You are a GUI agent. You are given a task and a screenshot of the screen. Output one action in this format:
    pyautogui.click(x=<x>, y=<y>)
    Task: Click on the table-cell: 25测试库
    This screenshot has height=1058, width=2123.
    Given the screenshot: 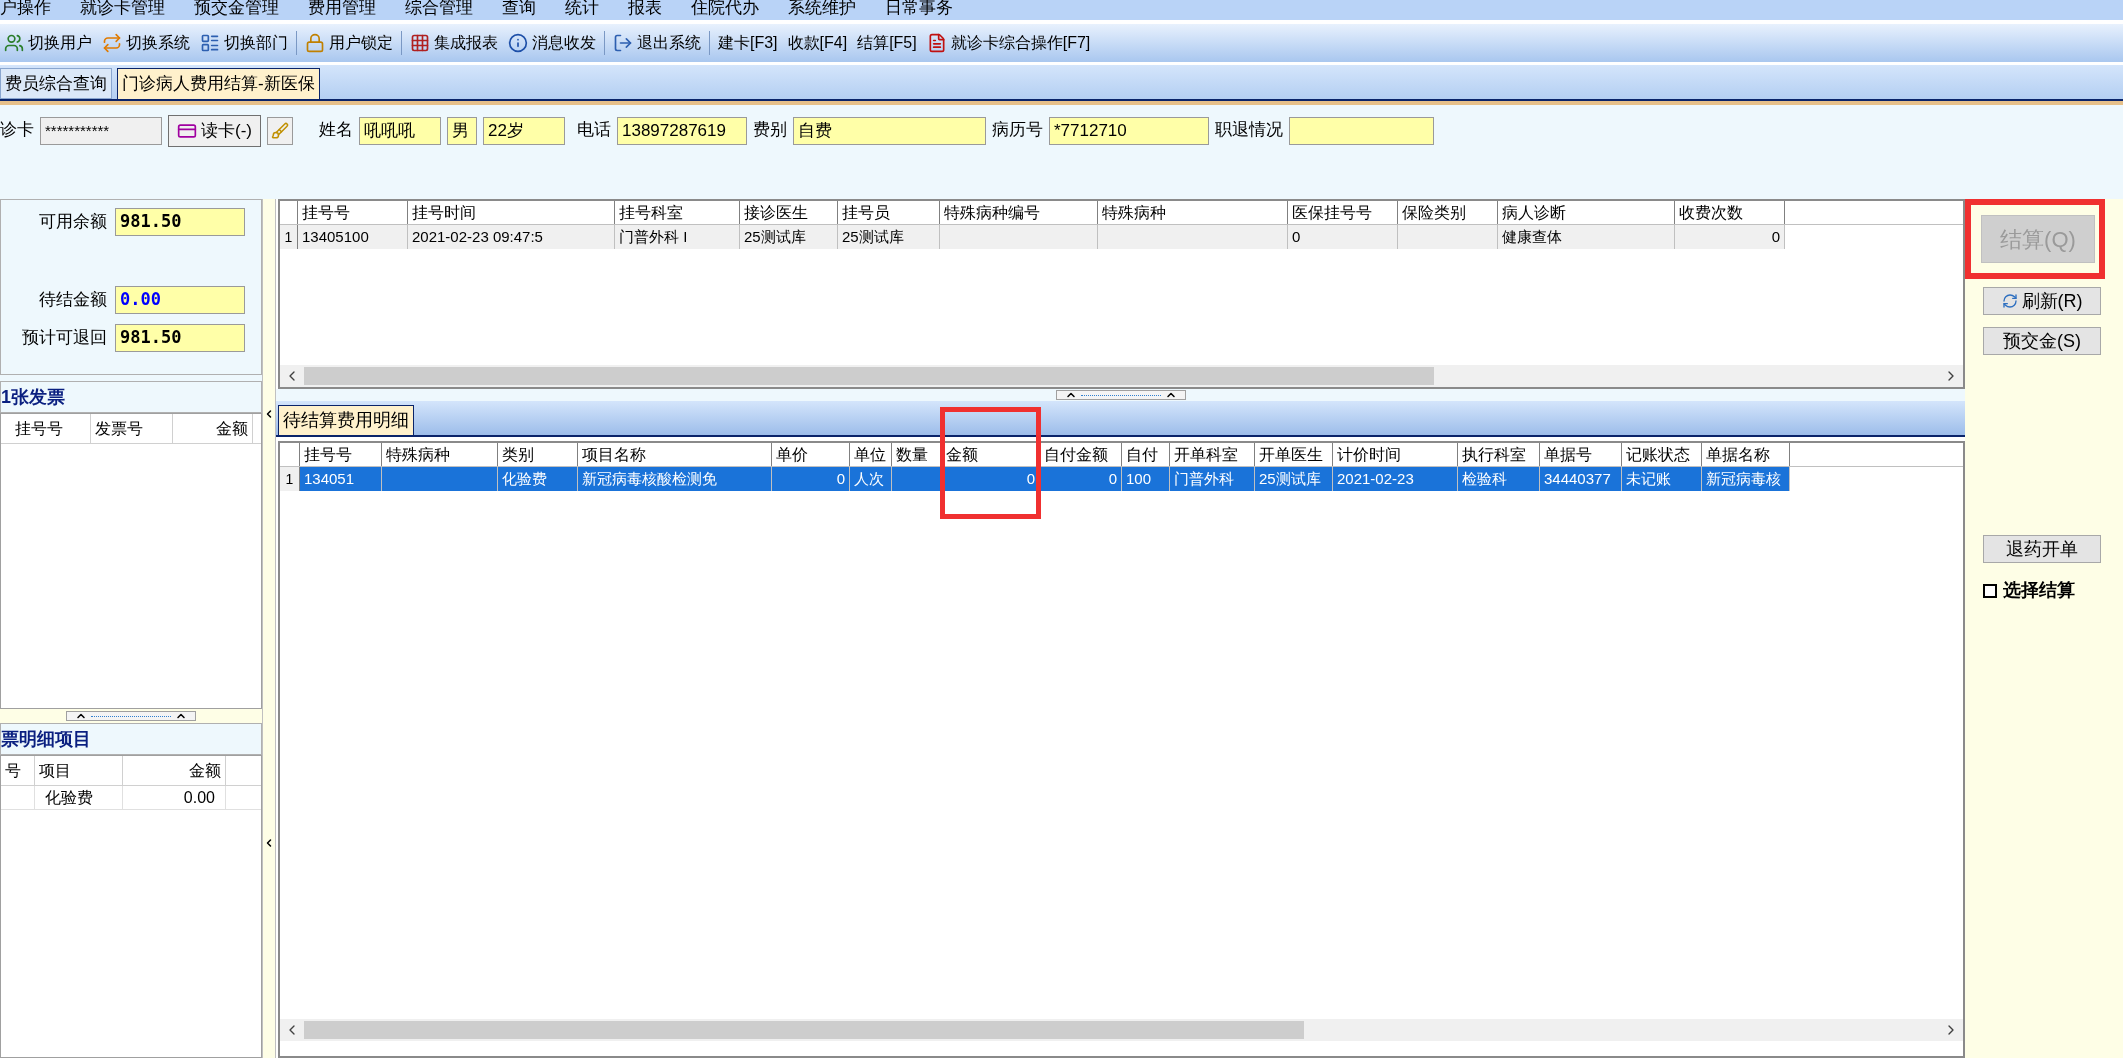 What is the action you would take?
    pyautogui.click(x=775, y=236)
    